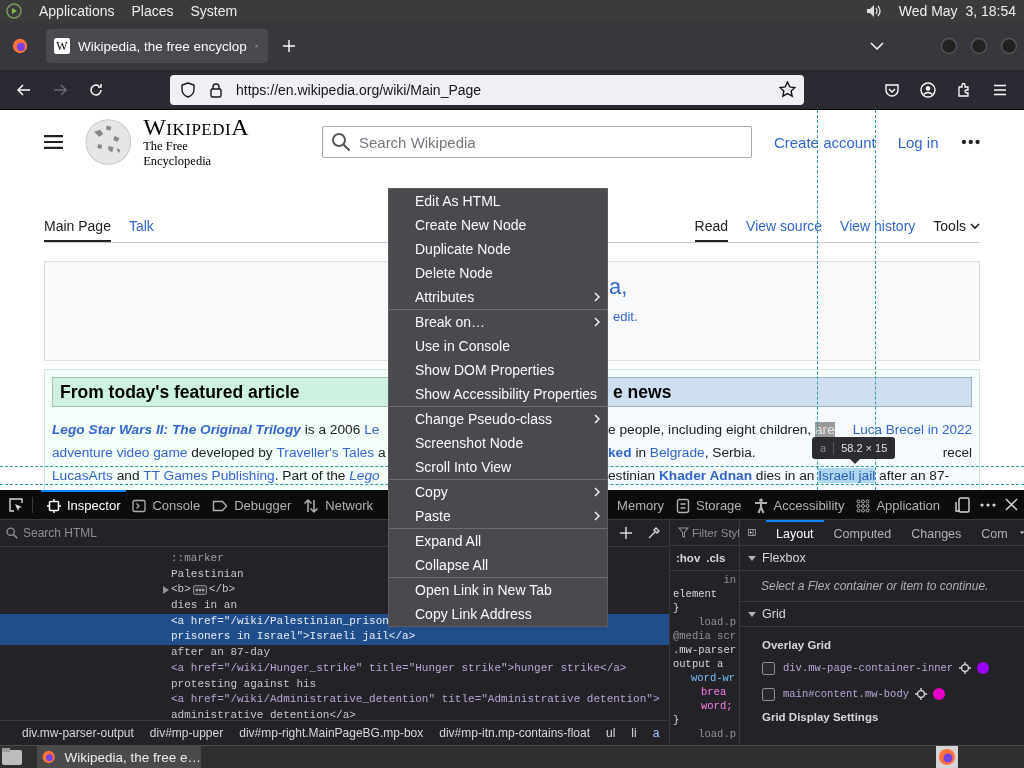 The image size is (1024, 768). Describe the element at coordinates (338, 504) in the screenshot. I see `devtools-tab: Network` at that location.